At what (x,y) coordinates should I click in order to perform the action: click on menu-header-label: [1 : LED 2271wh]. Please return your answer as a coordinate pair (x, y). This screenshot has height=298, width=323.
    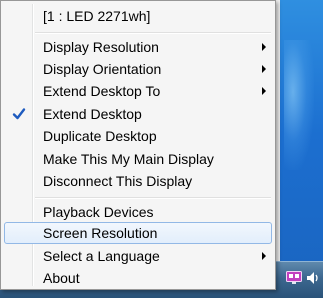
    Looking at the image, I should click on (97, 16).